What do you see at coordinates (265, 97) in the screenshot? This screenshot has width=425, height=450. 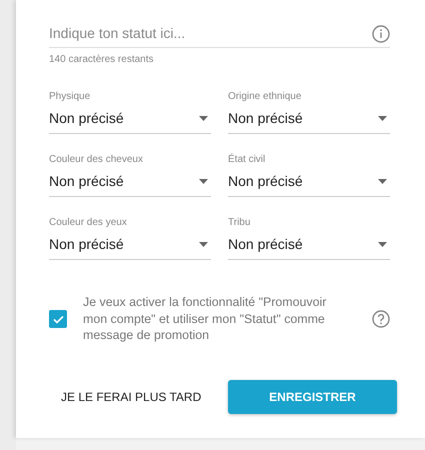 I see `field-label: Origine ethnique` at bounding box center [265, 97].